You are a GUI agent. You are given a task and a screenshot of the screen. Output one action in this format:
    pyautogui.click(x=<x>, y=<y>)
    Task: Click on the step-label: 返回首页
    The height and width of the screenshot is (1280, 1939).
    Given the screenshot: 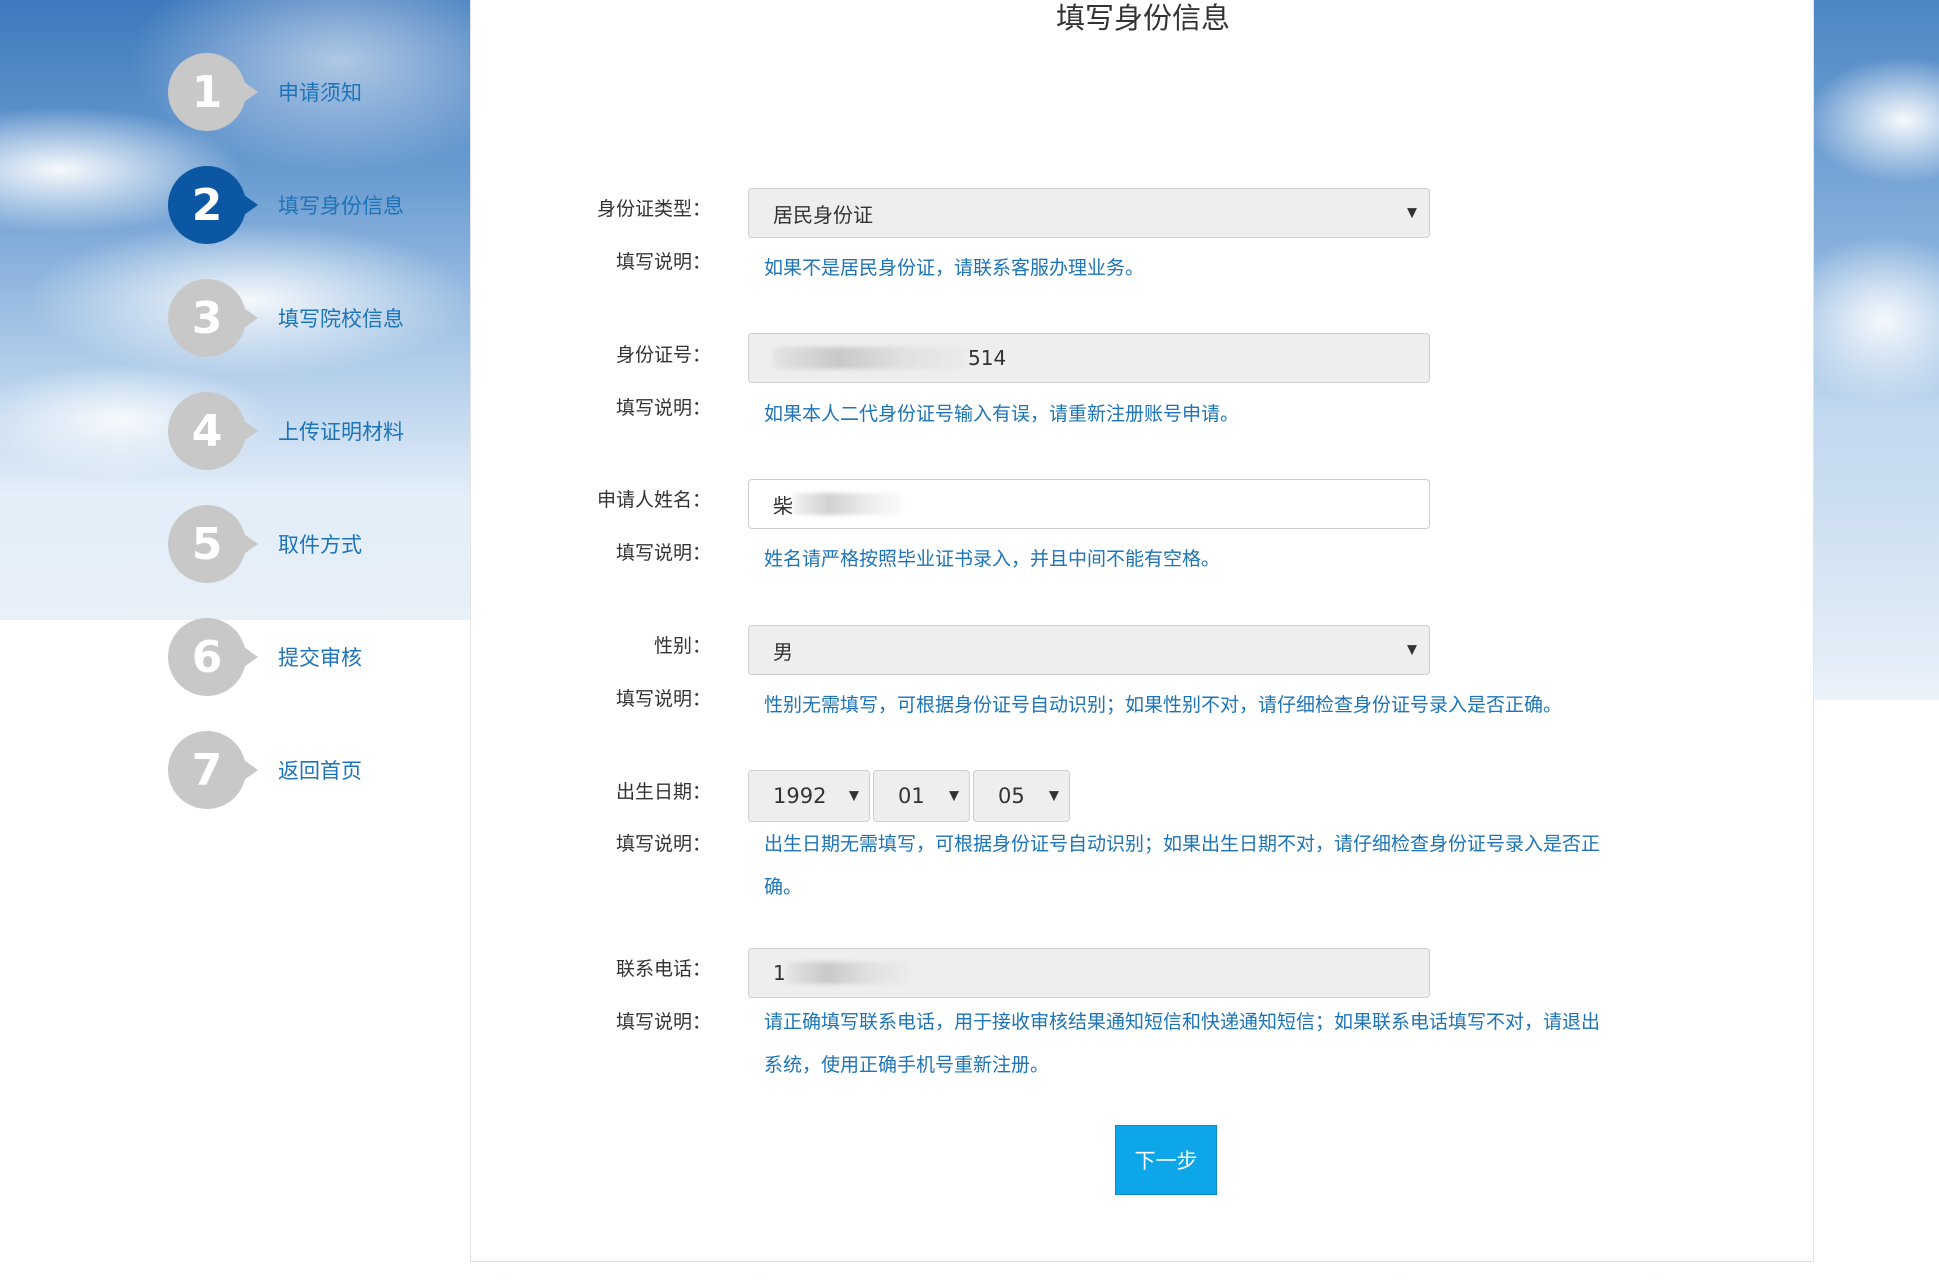 What is the action you would take?
    pyautogui.click(x=320, y=771)
    